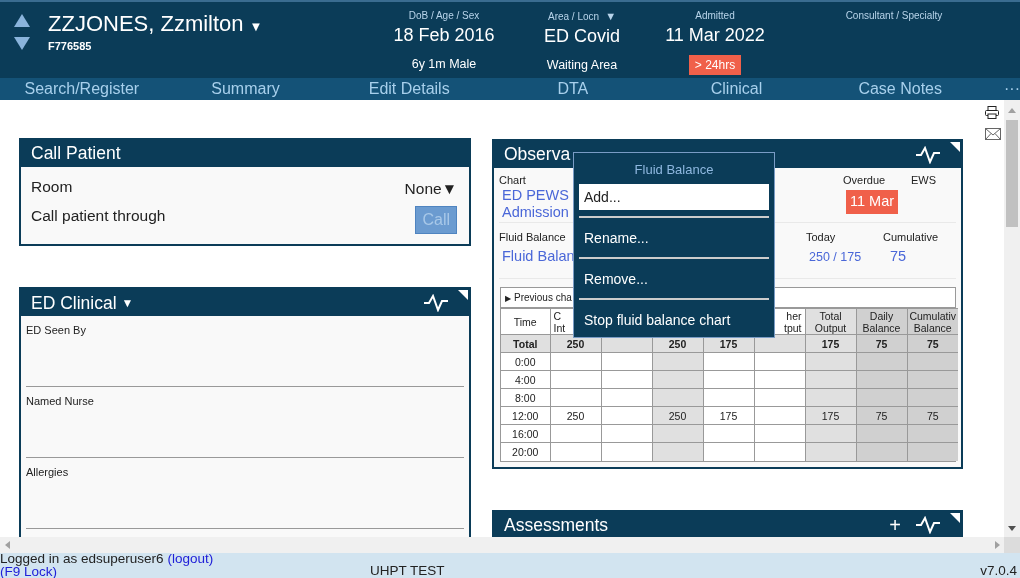  I want to click on scrollbar-corner, so click(1012, 545).